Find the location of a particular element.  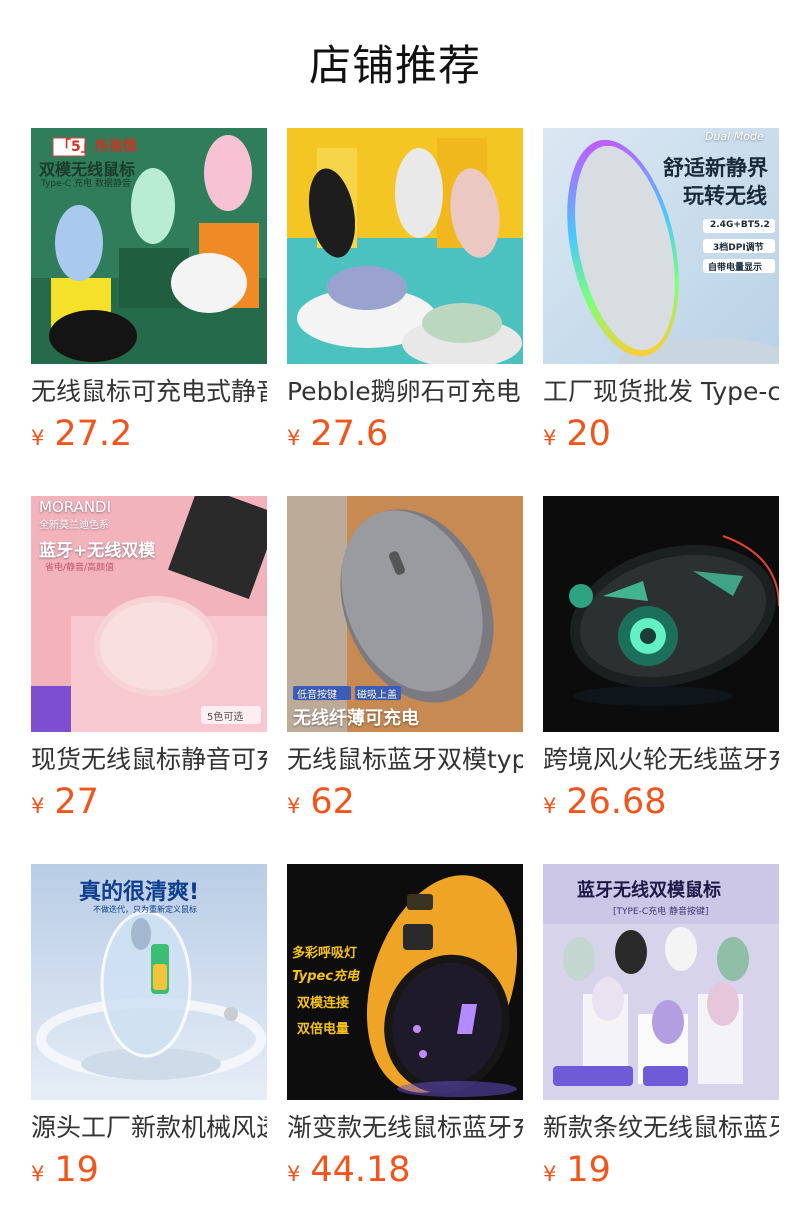

product-price: ¥20 is located at coordinates (661, 434).